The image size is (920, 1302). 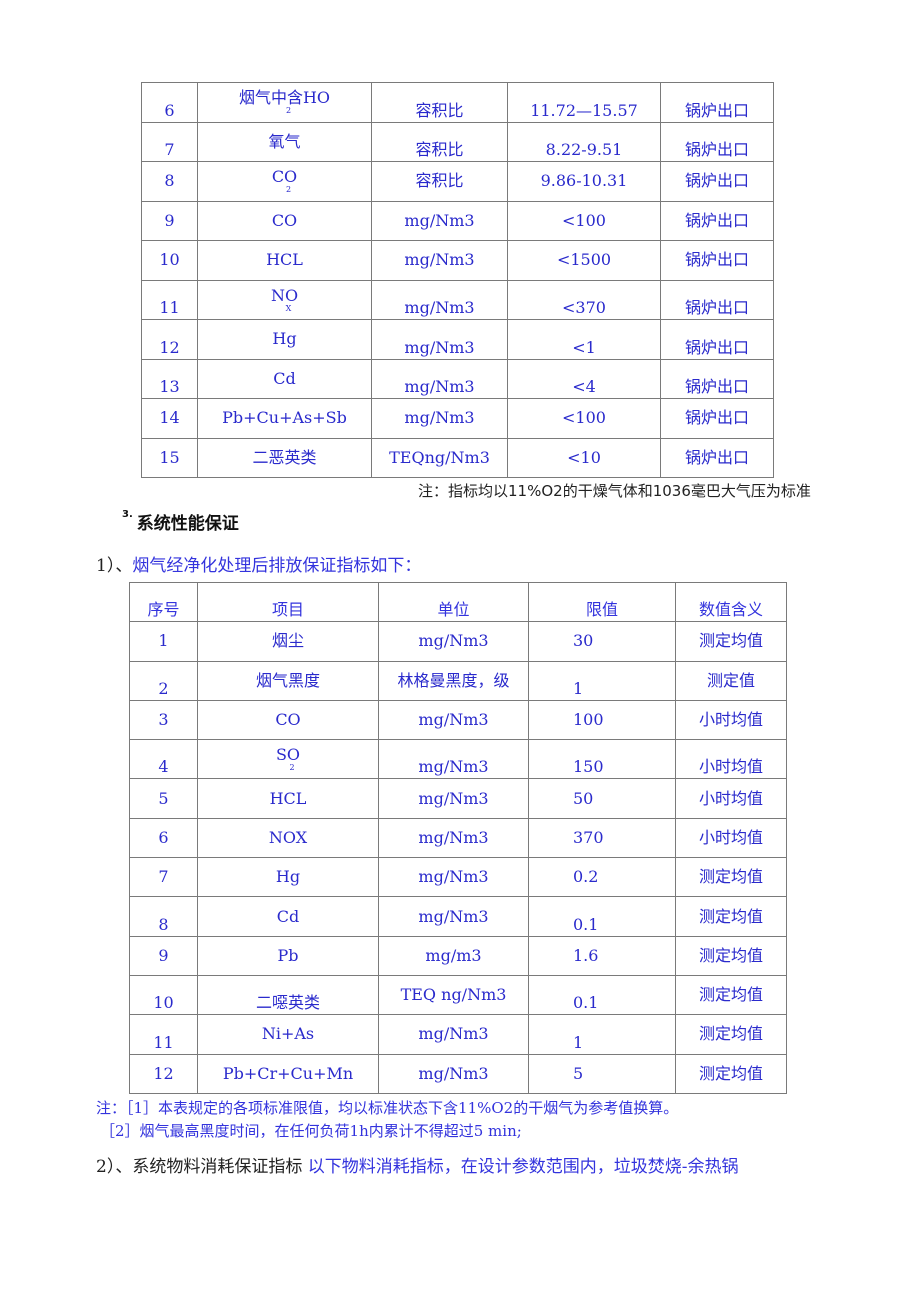 What do you see at coordinates (453, 610) in the screenshot?
I see `column-header-text: 单位` at bounding box center [453, 610].